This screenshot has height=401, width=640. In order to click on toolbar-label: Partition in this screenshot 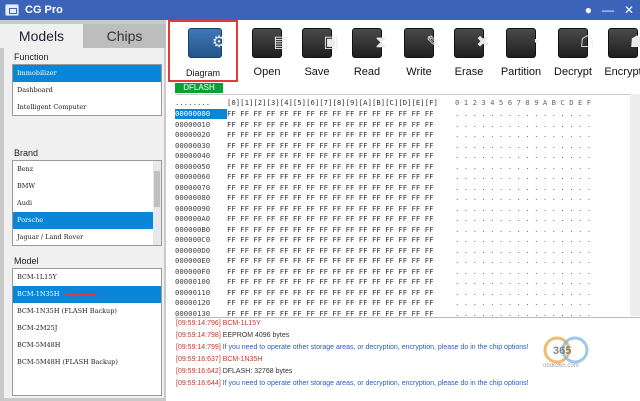, I will do `click(521, 72)`.